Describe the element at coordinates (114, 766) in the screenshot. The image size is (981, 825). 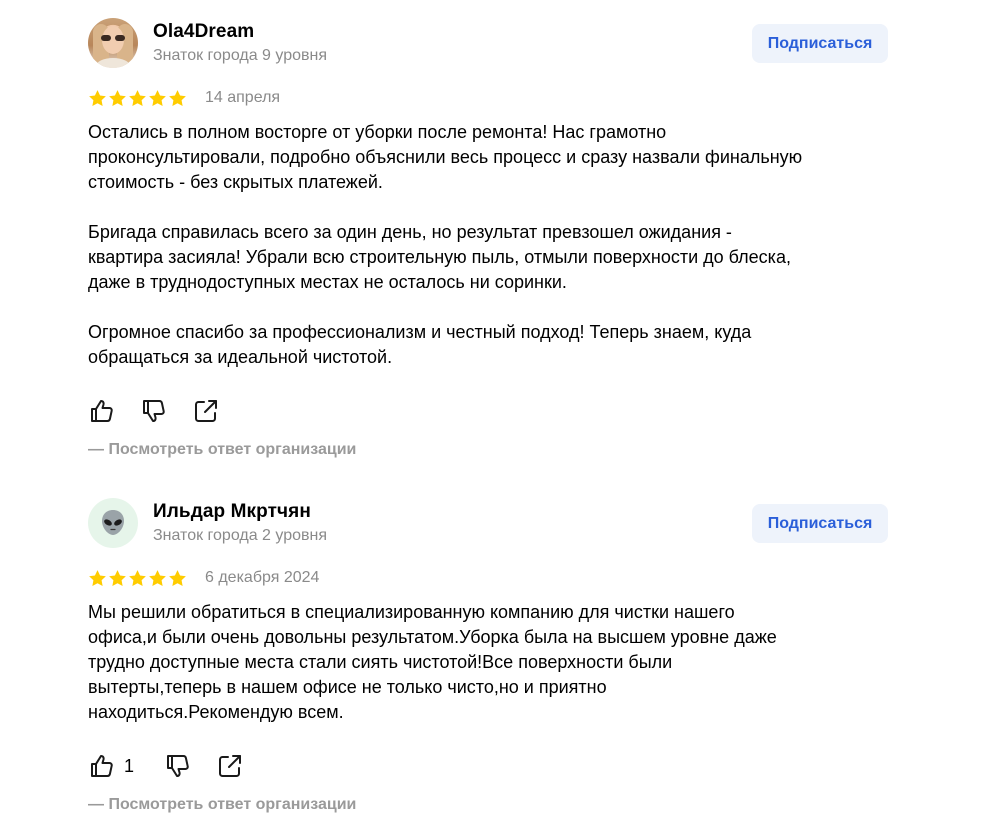
I see `like-button: 1` at that location.